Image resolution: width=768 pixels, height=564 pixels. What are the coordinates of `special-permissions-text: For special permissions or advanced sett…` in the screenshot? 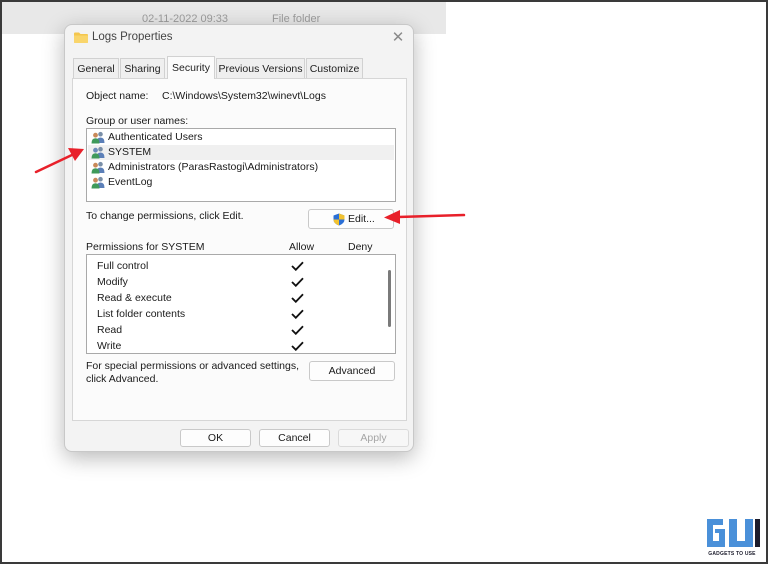 It's located at (193, 366).